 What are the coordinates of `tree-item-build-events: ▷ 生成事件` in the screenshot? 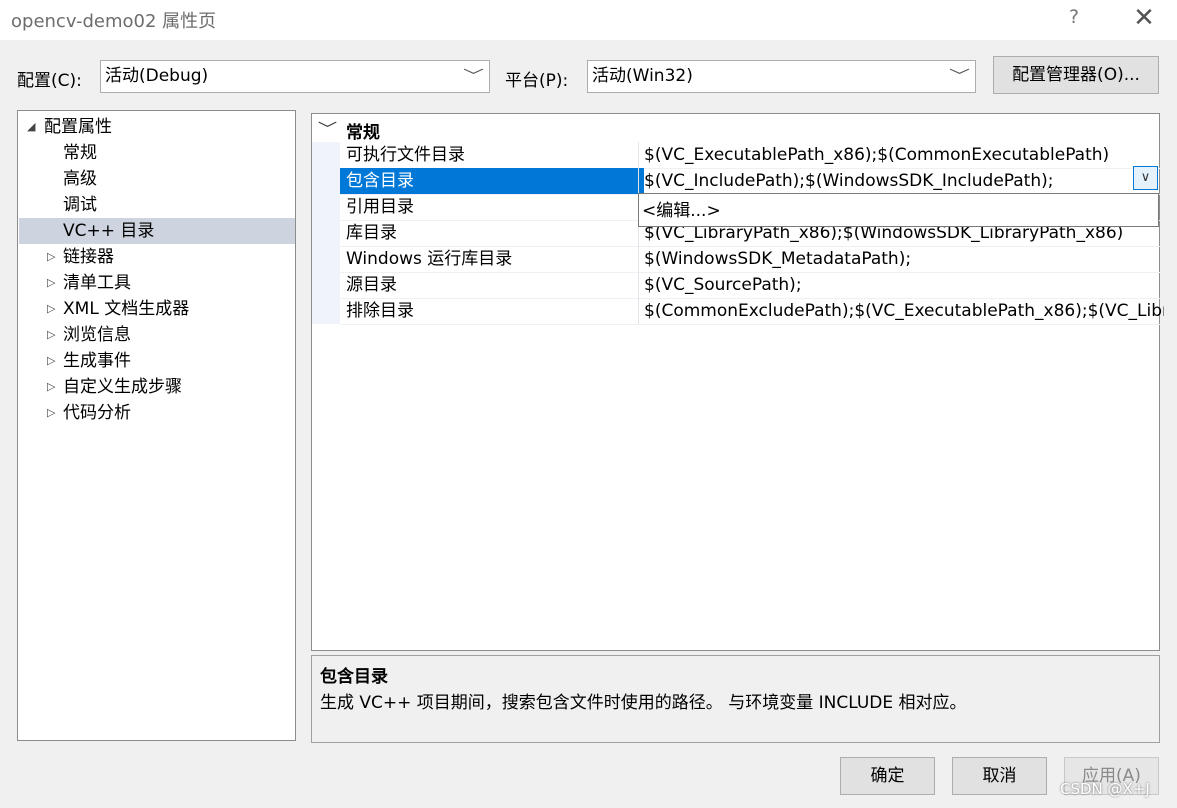 It's located at (157, 361).